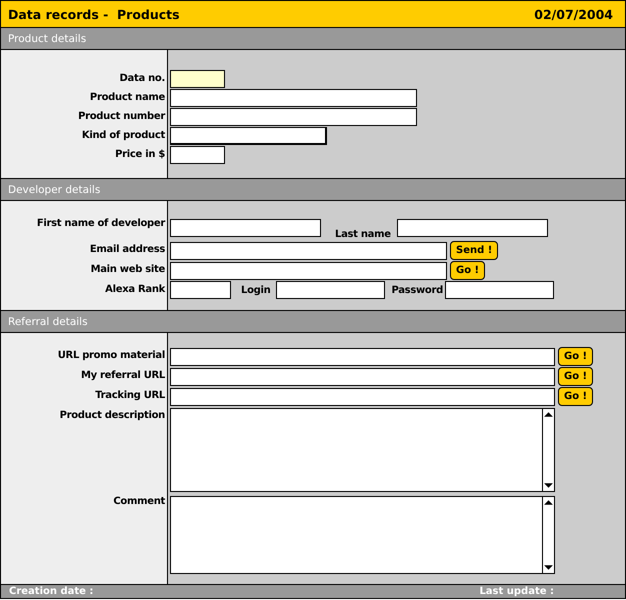 The width and height of the screenshot is (626, 600). What do you see at coordinates (123, 376) in the screenshot?
I see `field-label: My referral URL` at bounding box center [123, 376].